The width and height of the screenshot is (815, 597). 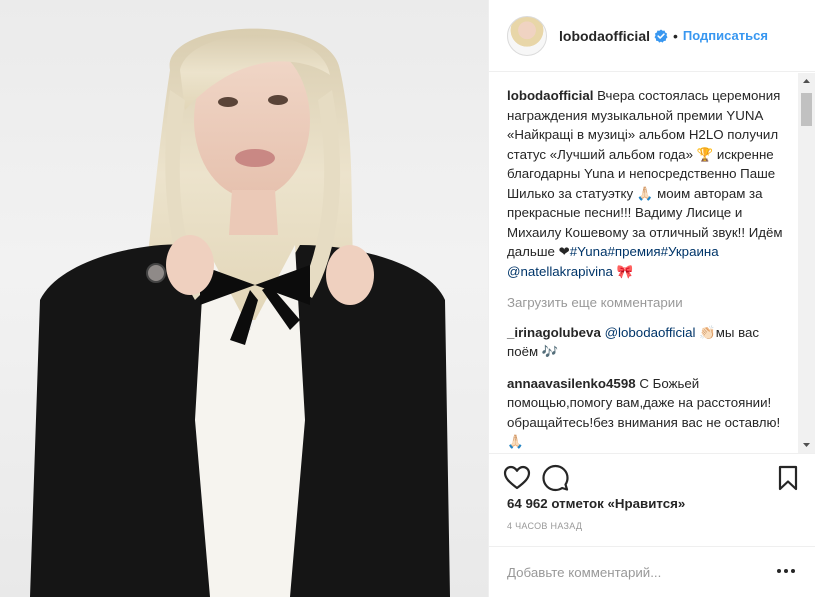 What do you see at coordinates (806, 444) in the screenshot?
I see `scroll-down-icon` at bounding box center [806, 444].